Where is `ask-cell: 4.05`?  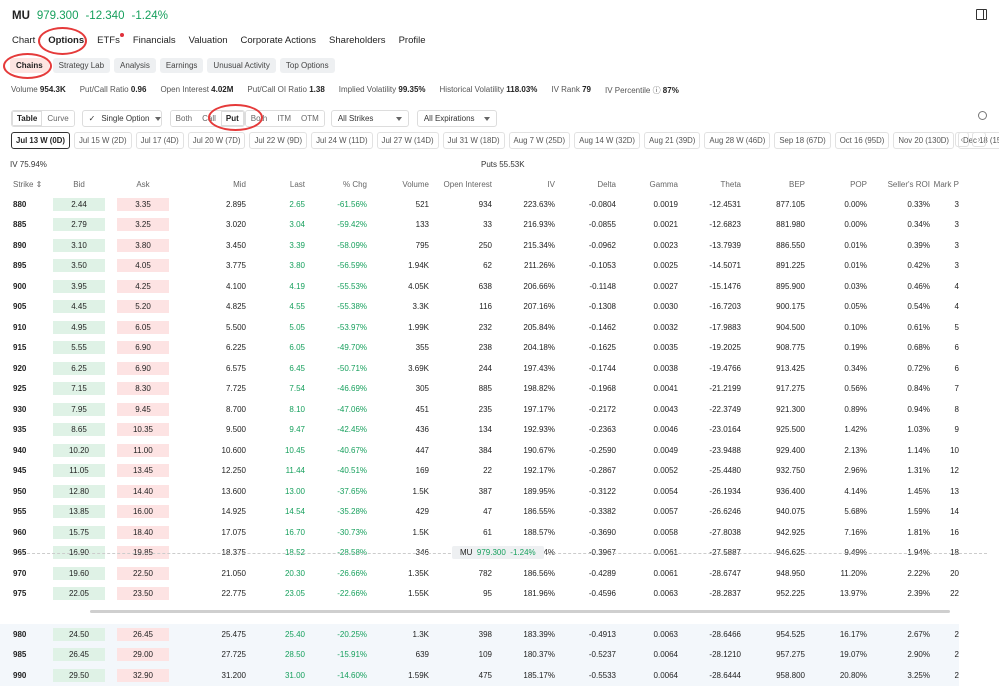 ask-cell: 4.05 is located at coordinates (143, 266).